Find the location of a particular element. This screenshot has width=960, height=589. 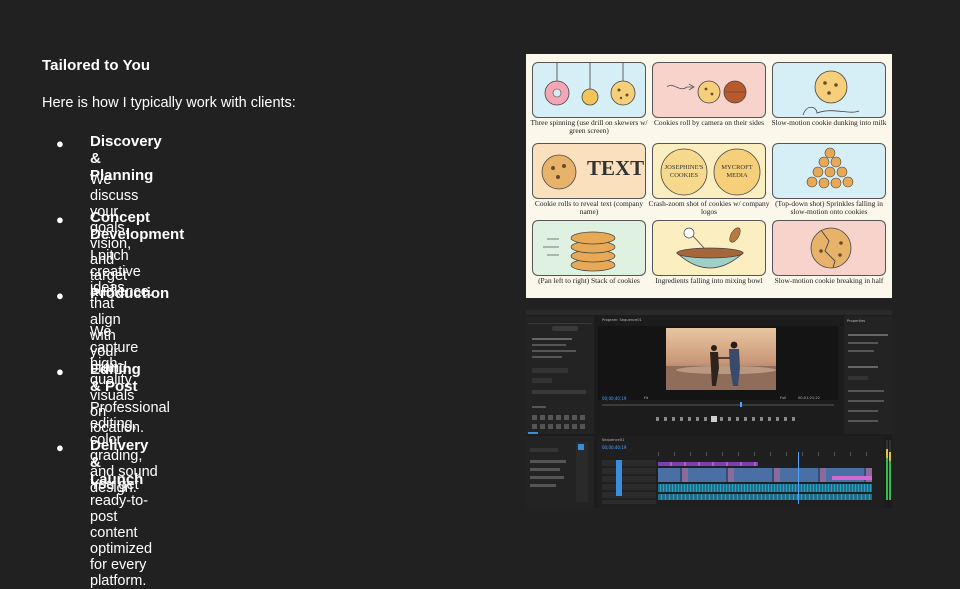

transport-controls is located at coordinates (726, 419).